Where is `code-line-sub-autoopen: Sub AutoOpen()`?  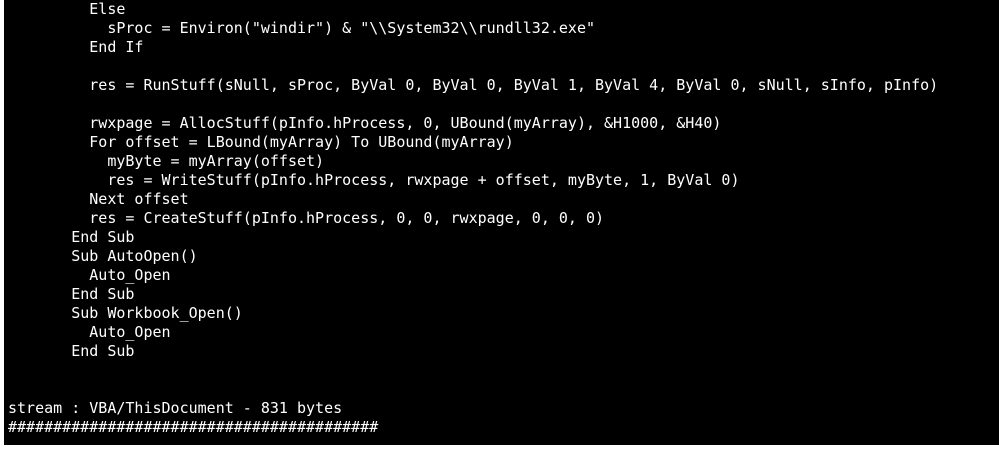
code-line-sub-autoopen: Sub AutoOpen() is located at coordinates (103, 256).